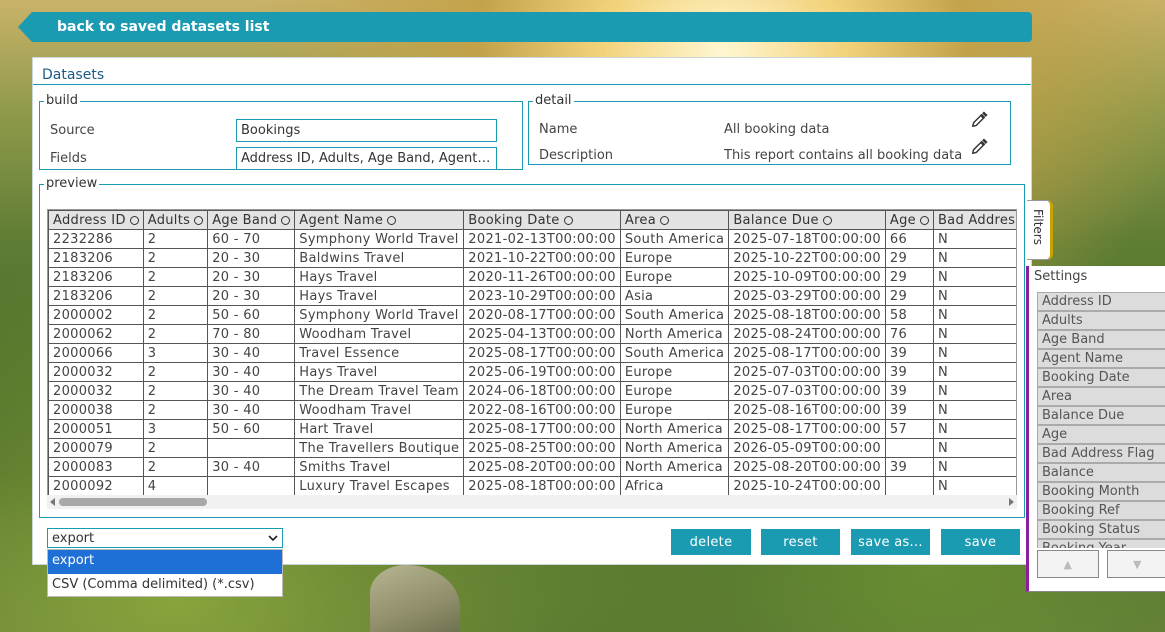  I want to click on settings-list-item: Balance Due, so click(1101, 415).